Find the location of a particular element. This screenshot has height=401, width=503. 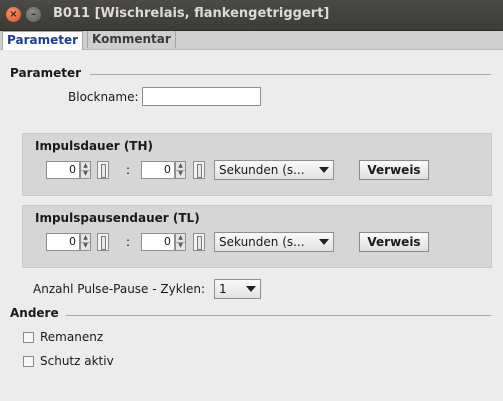

impulspausendauer-value1-input: 0 is located at coordinates (63, 242).